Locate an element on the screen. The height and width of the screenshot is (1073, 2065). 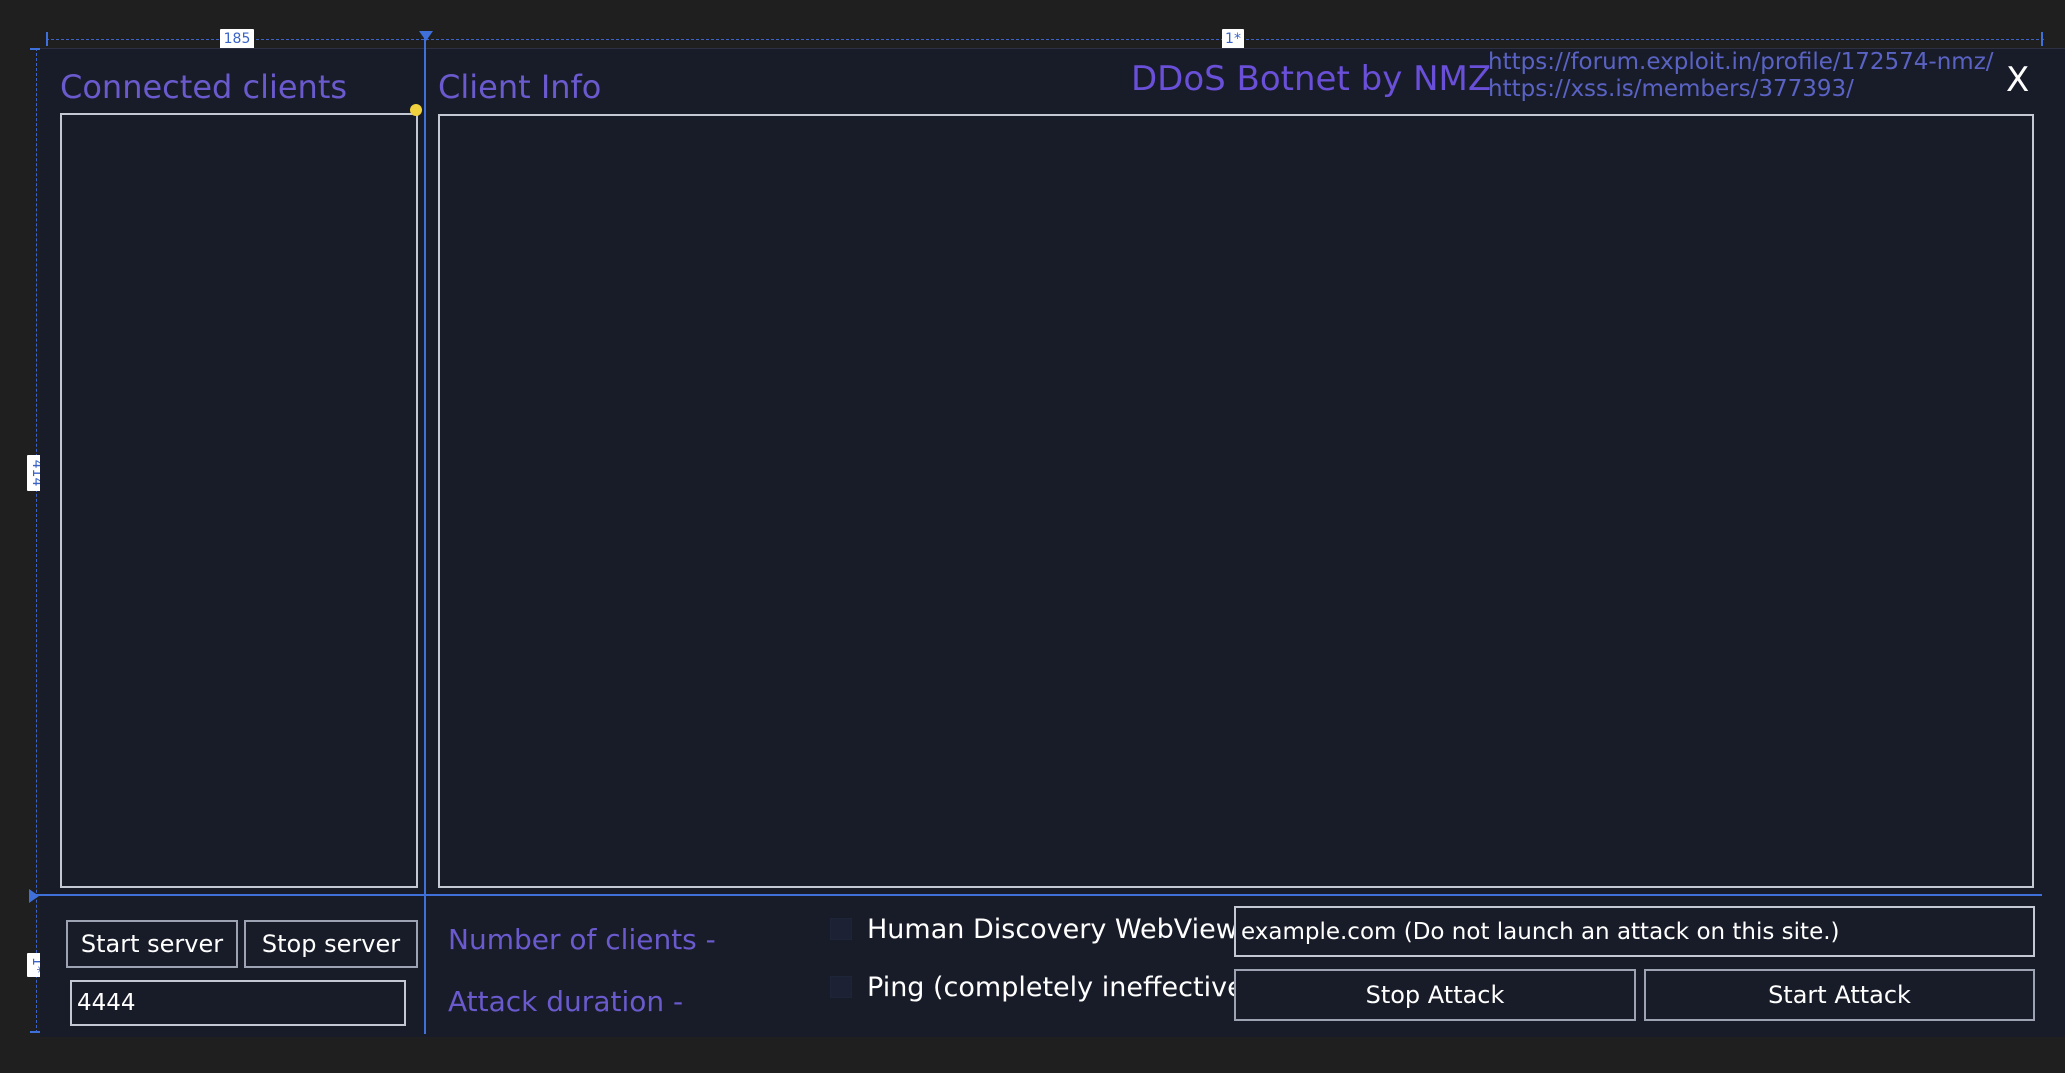
row-splitter-arrow is located at coordinates (34, 896).